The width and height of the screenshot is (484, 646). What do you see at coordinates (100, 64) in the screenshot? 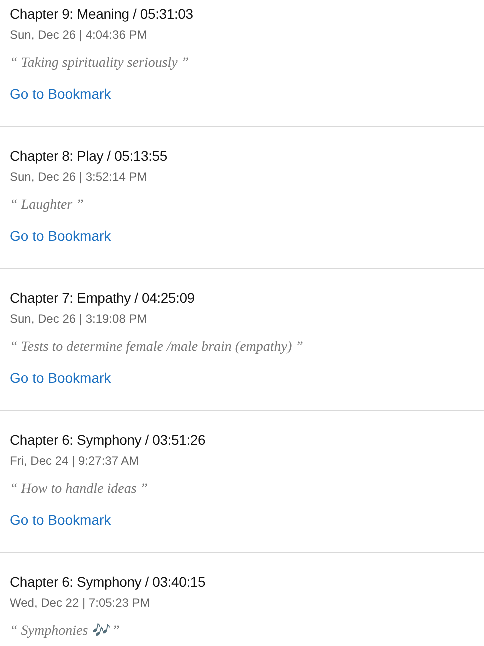
I see `bookmark-note: “ Taking spirituality seriously ”` at bounding box center [100, 64].